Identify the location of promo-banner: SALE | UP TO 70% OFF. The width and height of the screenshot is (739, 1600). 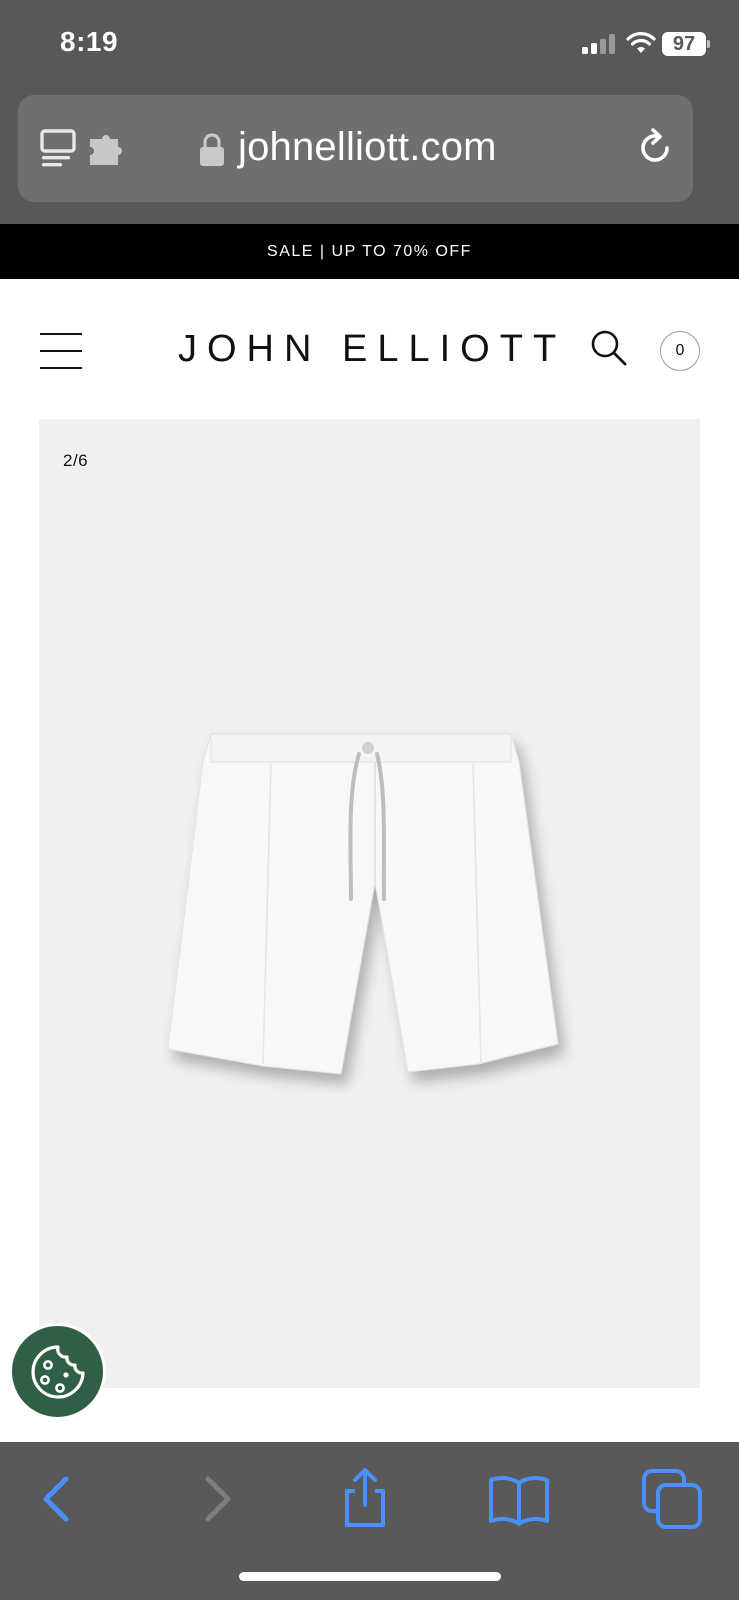
(369, 251).